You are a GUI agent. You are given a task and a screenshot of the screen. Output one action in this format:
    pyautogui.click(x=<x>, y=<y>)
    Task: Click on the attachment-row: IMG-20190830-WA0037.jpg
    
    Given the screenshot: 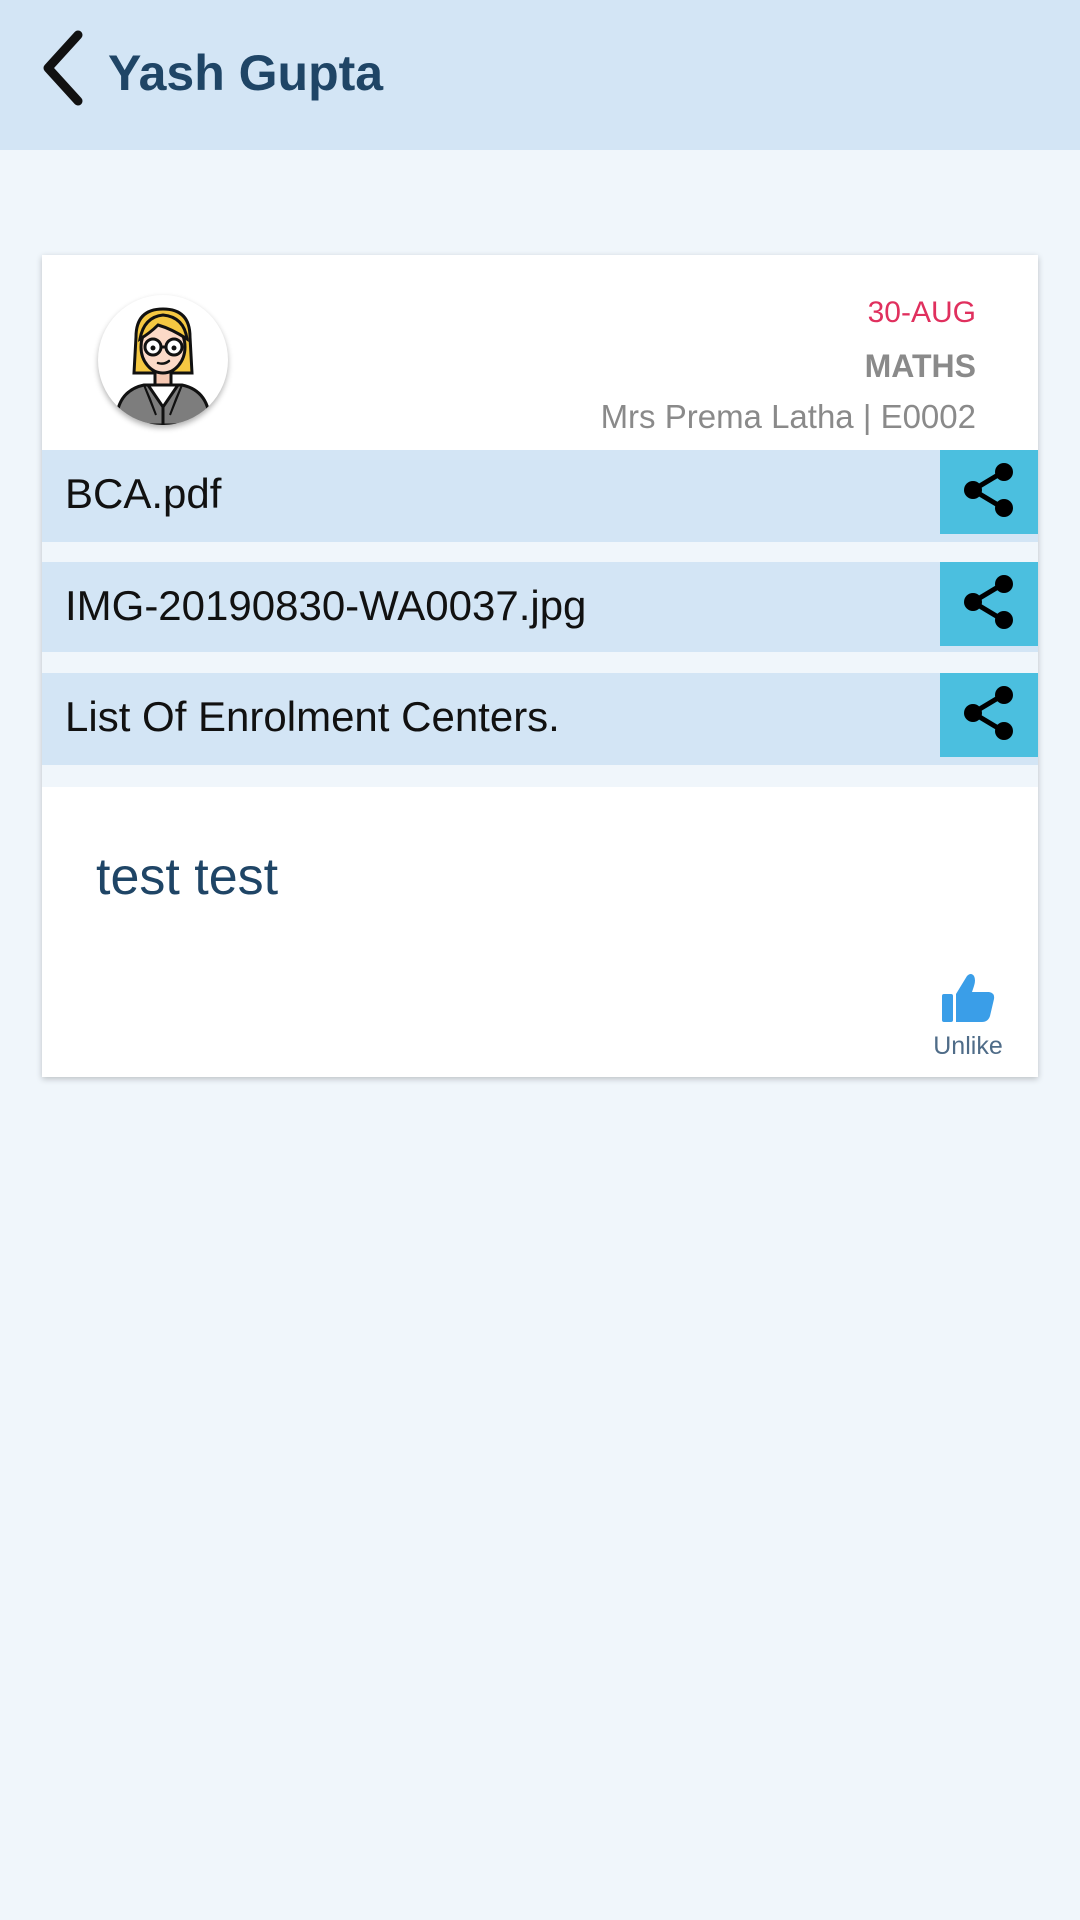 What is the action you would take?
    pyautogui.click(x=540, y=607)
    